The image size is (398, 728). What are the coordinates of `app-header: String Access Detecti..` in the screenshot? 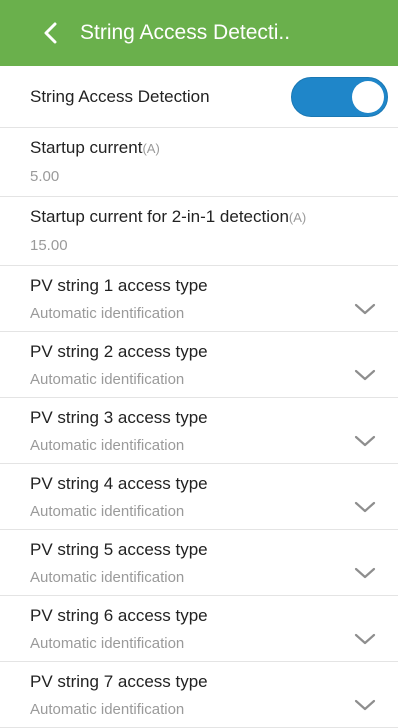 It's located at (199, 33).